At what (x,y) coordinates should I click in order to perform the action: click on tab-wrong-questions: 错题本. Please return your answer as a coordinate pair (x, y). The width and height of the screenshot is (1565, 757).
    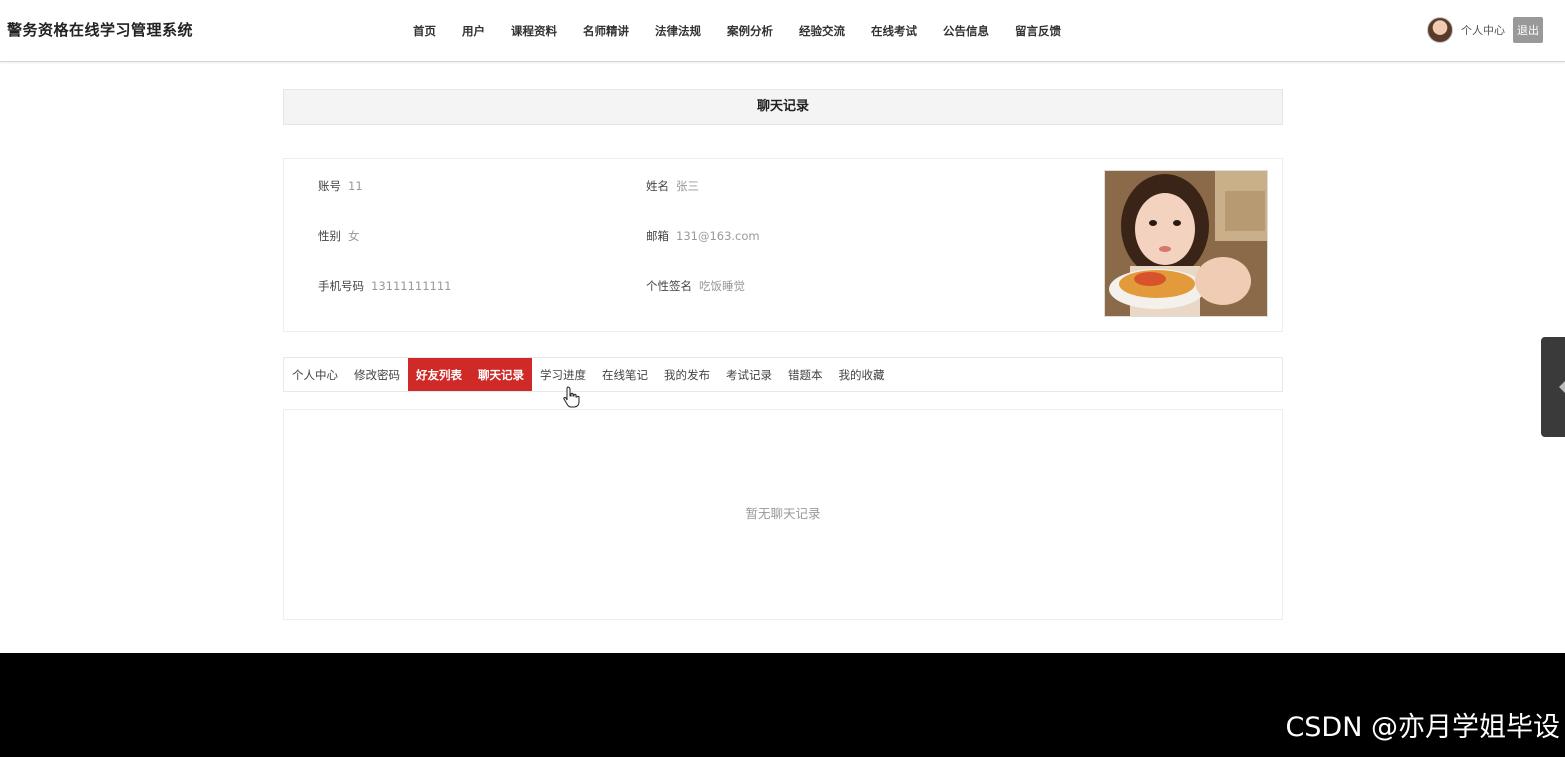
    Looking at the image, I should click on (805, 374).